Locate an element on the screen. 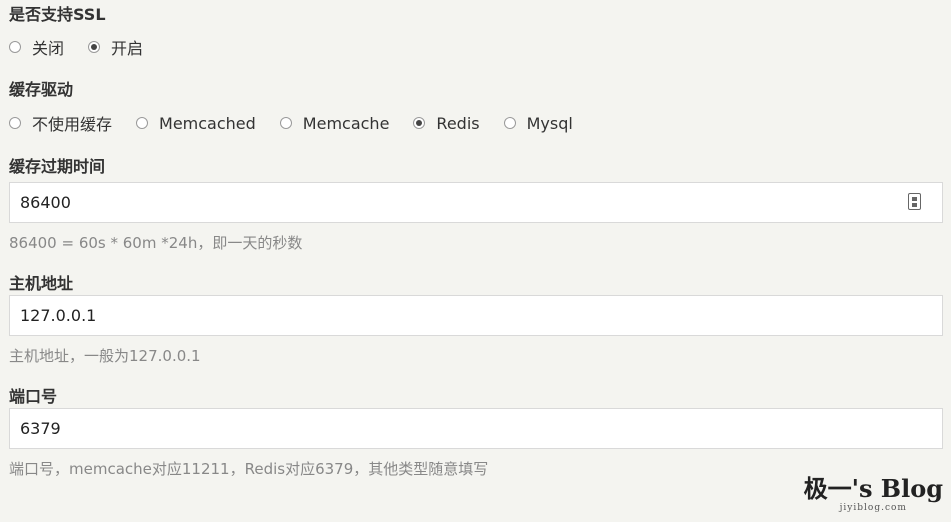 The image size is (951, 522). ssl-radio-group: 关闭 开启 is located at coordinates (476, 47).